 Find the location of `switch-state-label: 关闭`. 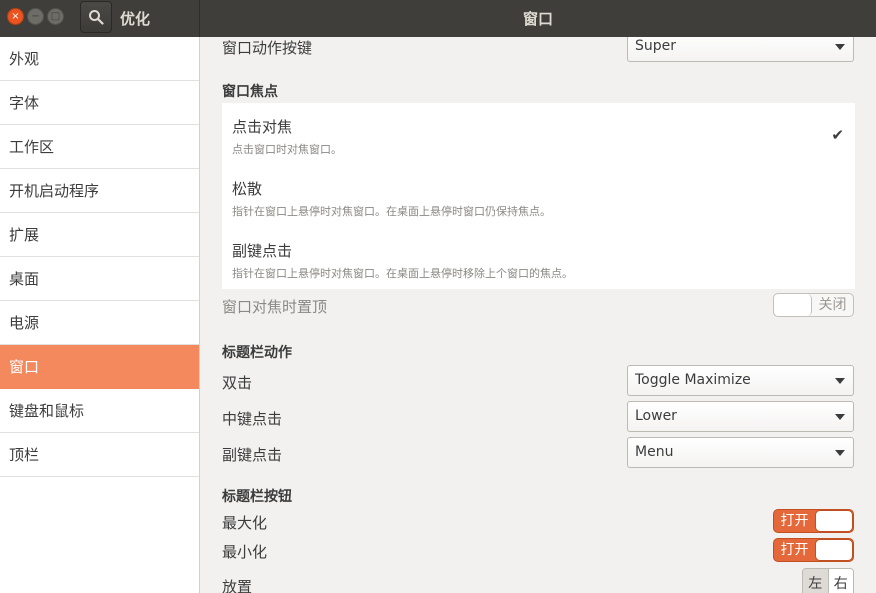

switch-state-label: 关闭 is located at coordinates (832, 305).